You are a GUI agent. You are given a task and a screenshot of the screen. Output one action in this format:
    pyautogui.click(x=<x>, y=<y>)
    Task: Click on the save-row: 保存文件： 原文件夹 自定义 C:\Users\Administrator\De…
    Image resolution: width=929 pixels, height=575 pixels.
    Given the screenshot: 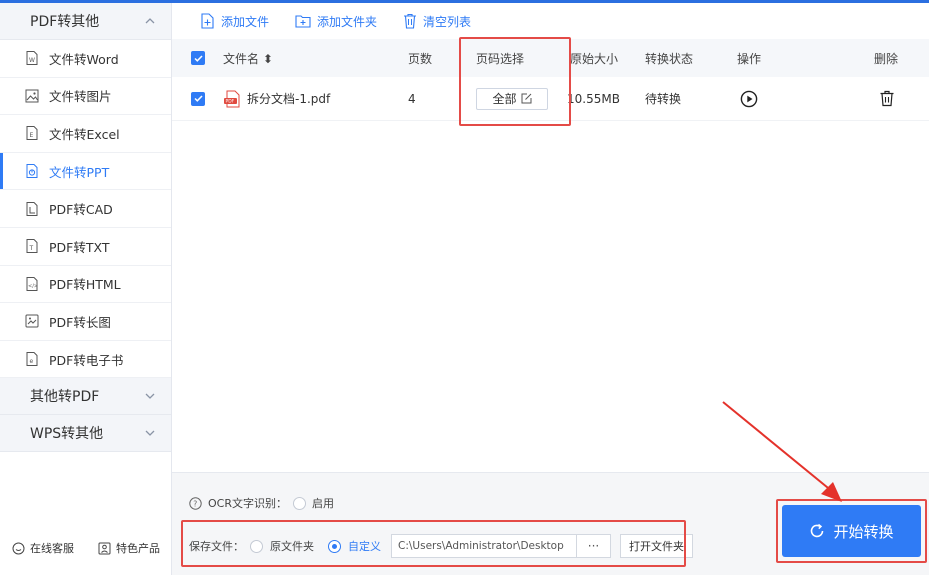 What is the action you would take?
    pyautogui.click(x=441, y=546)
    